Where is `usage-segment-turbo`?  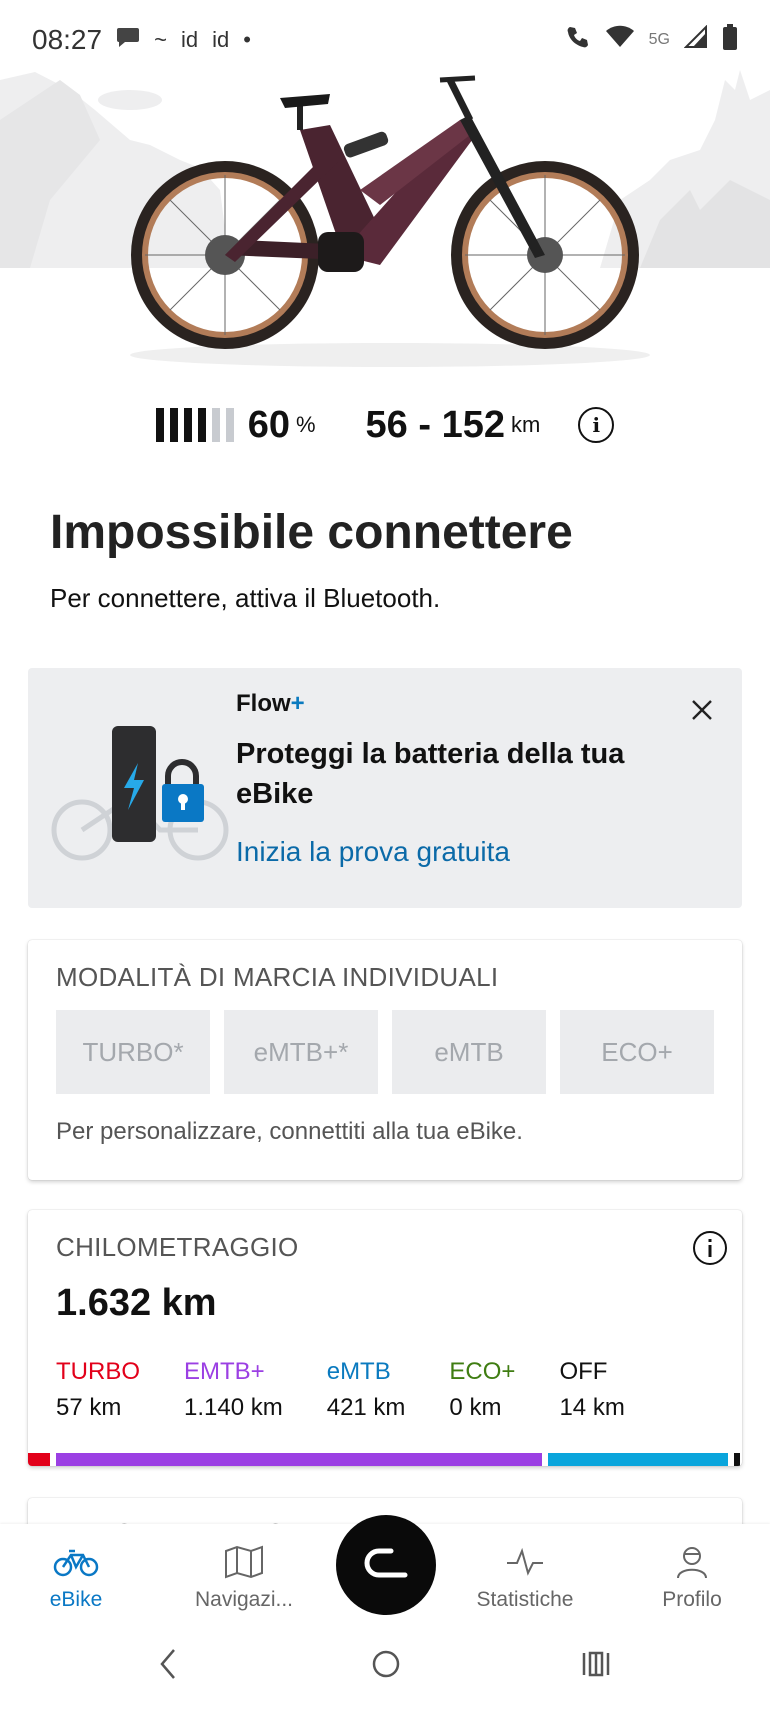
usage-segment-turbo is located at coordinates (39, 1459).